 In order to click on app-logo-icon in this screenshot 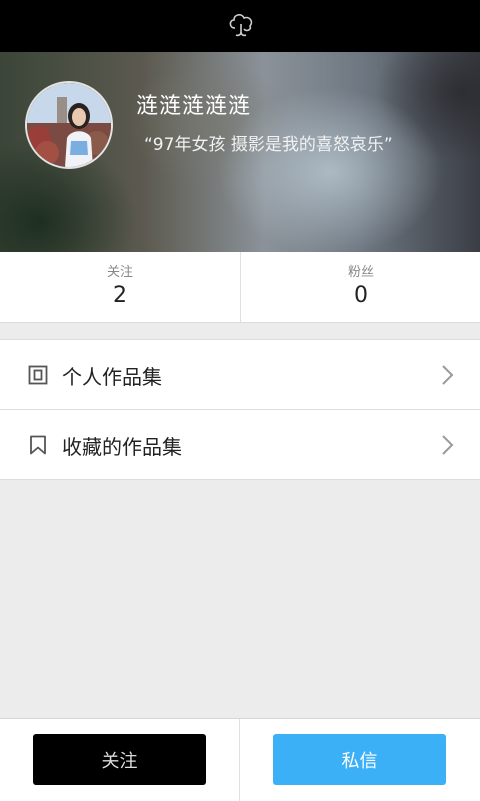, I will do `click(241, 25)`.